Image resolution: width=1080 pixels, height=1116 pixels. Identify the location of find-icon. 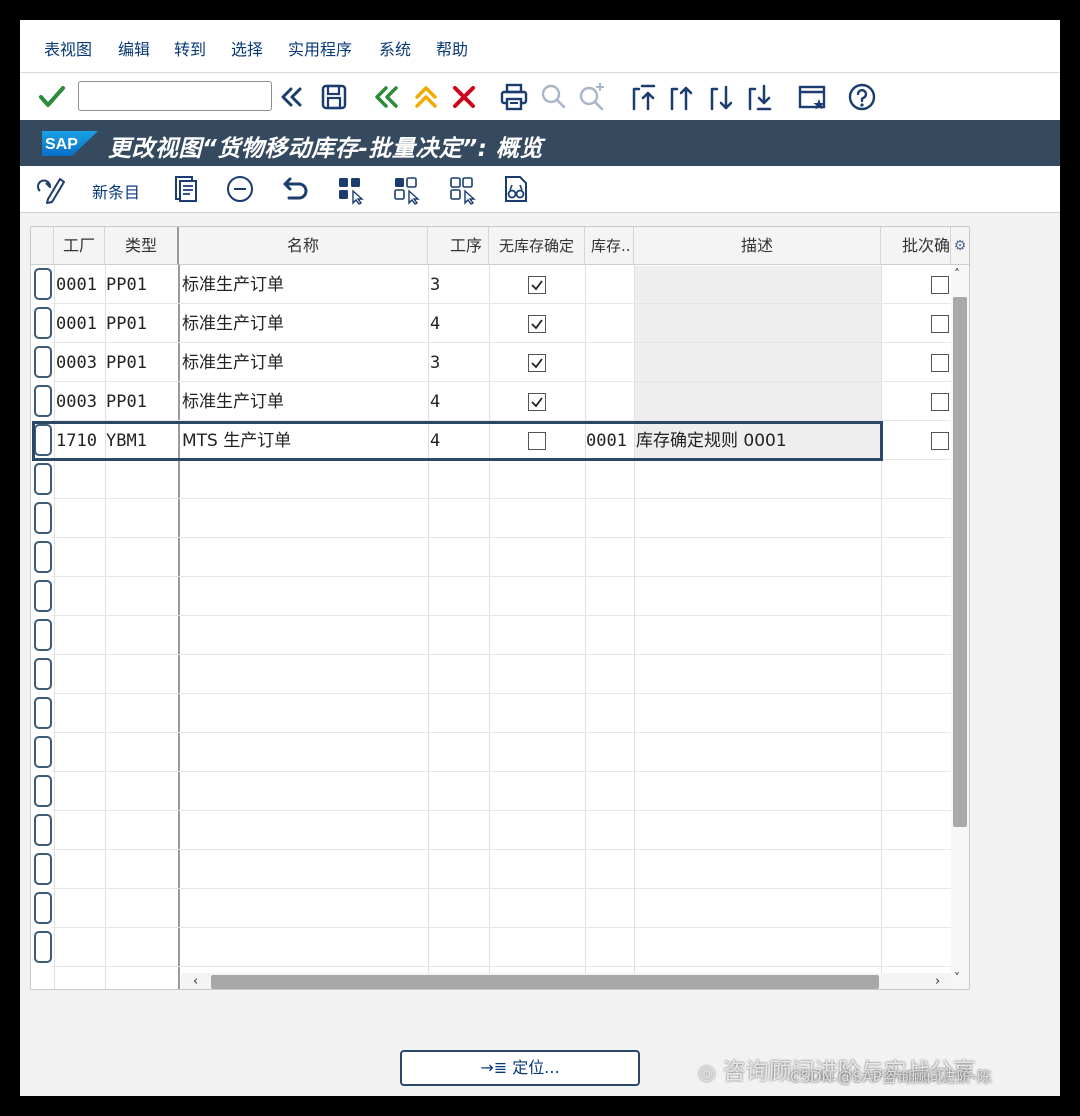
(554, 97).